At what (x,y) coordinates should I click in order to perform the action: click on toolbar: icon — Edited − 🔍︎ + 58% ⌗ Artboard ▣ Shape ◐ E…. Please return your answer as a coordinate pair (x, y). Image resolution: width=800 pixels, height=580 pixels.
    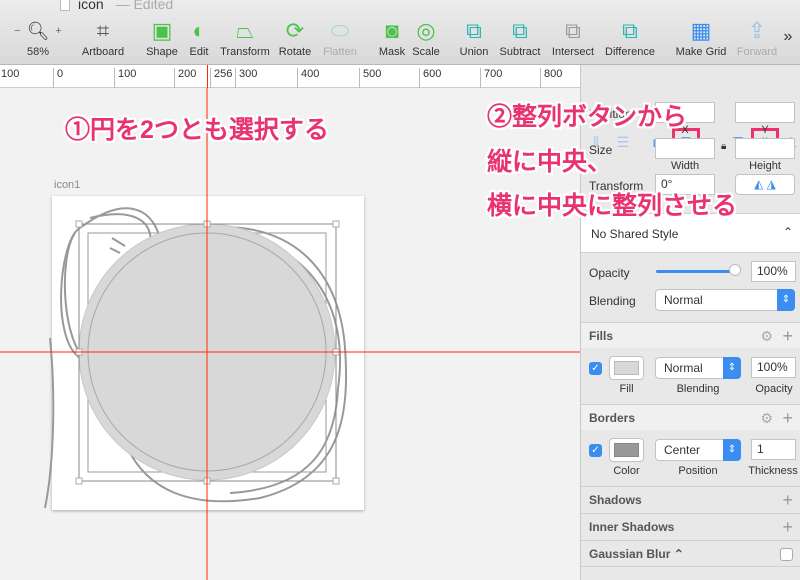
    Looking at the image, I should click on (400, 32).